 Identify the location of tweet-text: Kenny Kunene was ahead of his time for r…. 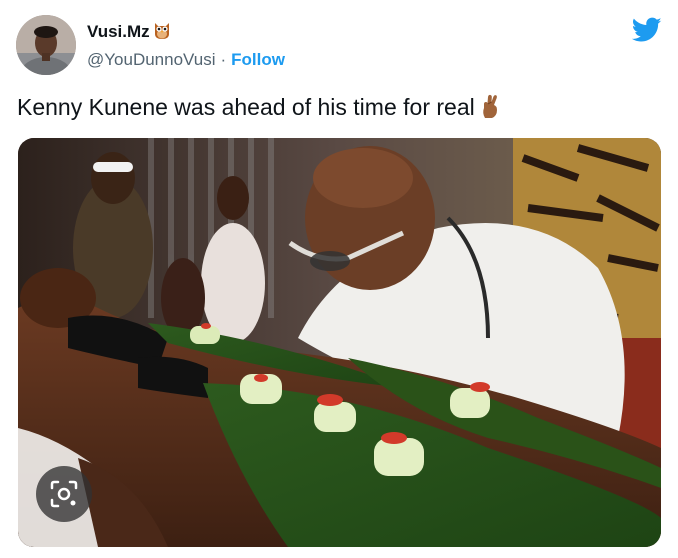
(259, 109).